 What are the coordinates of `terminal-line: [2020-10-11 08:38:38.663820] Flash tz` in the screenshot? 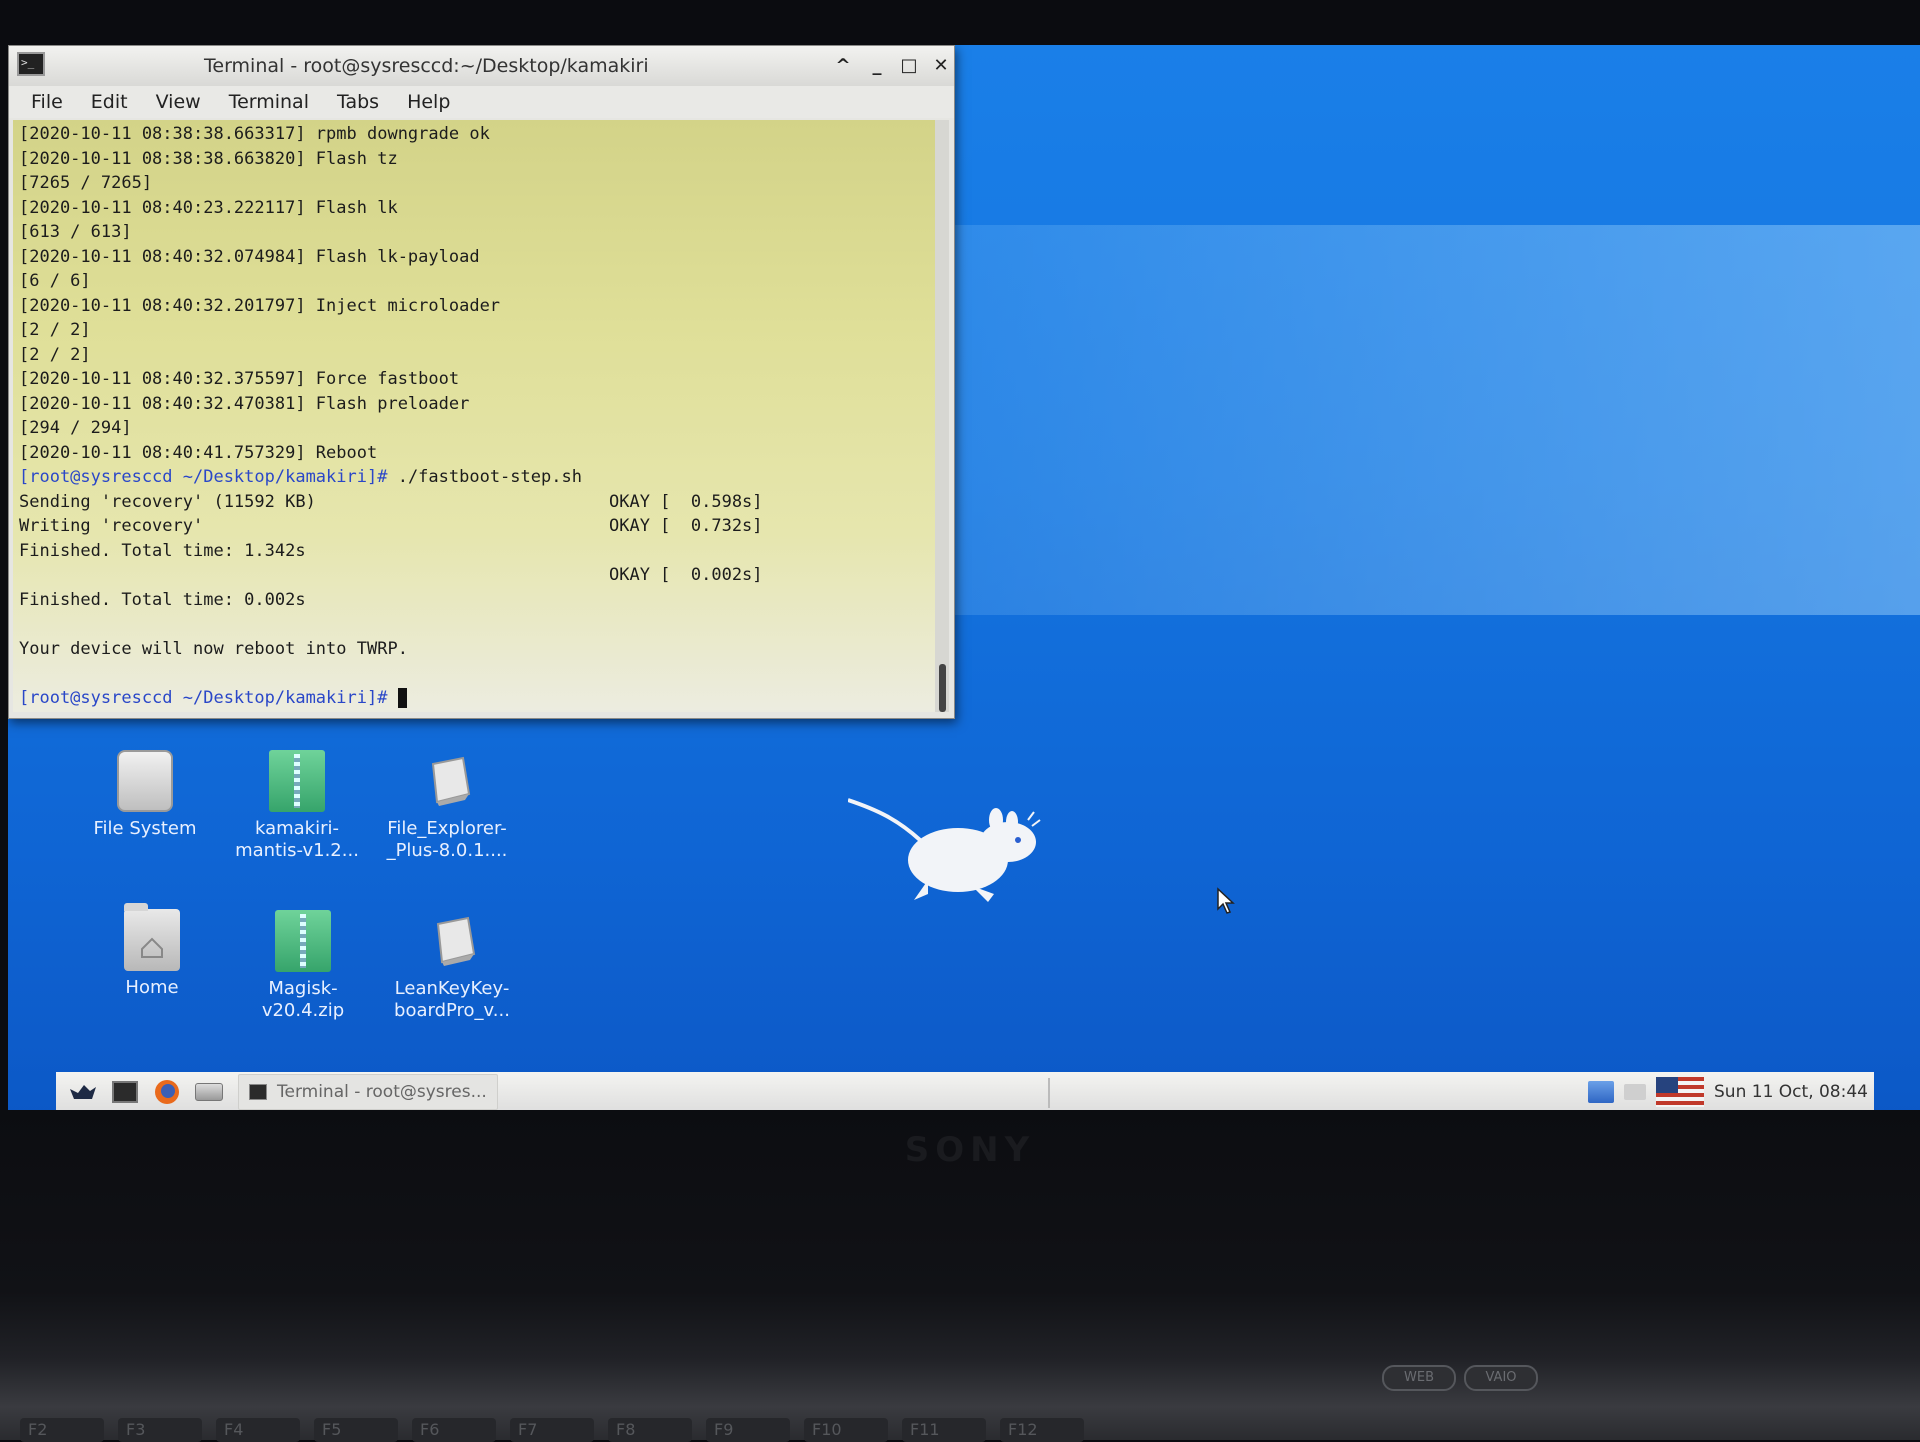 It's located at (208, 158).